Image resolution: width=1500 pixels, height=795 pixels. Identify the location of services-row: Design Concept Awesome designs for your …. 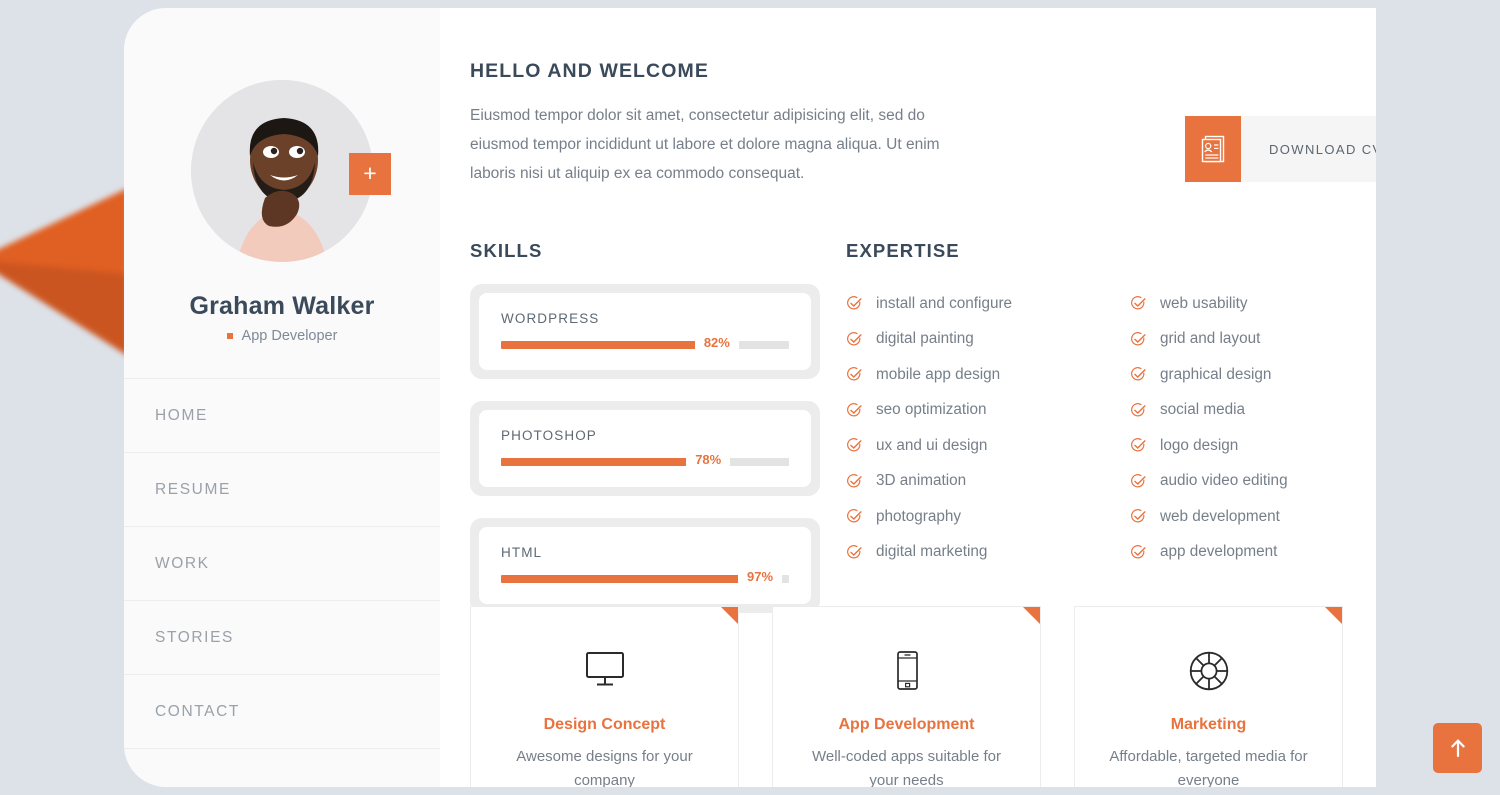
(906, 696).